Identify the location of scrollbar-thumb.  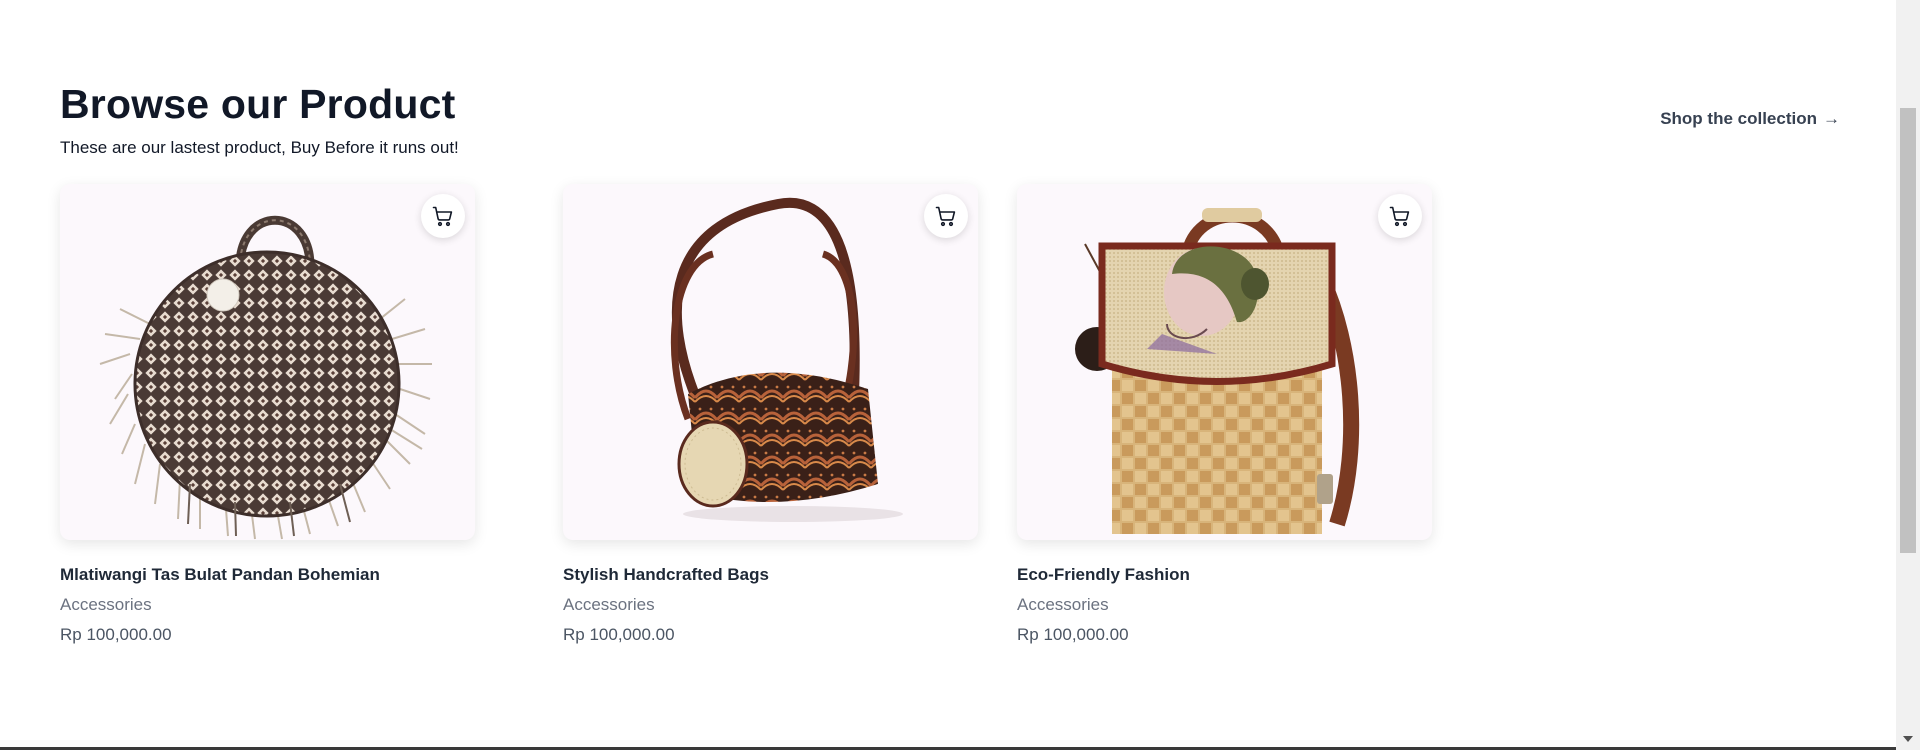
(1908, 330).